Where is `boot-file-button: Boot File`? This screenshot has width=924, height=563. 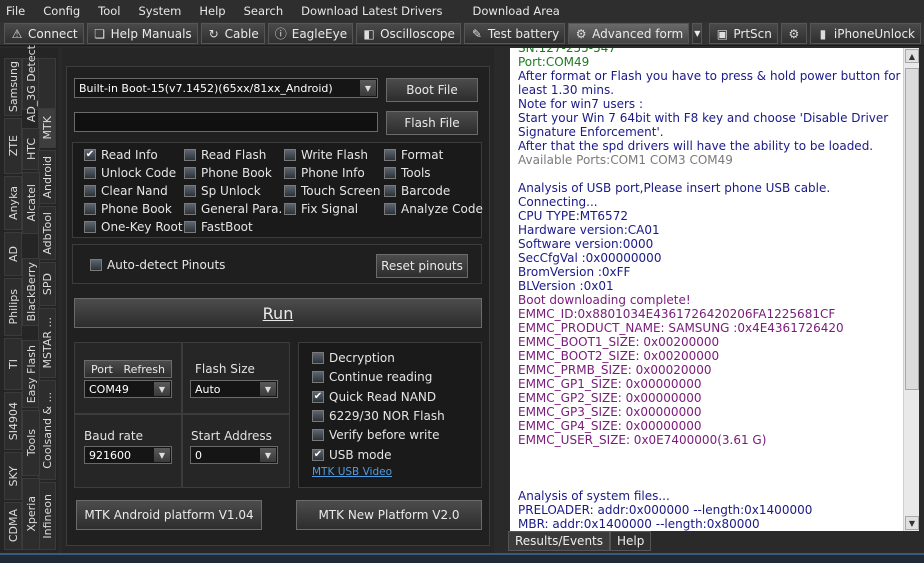 boot-file-button: Boot File is located at coordinates (432, 90).